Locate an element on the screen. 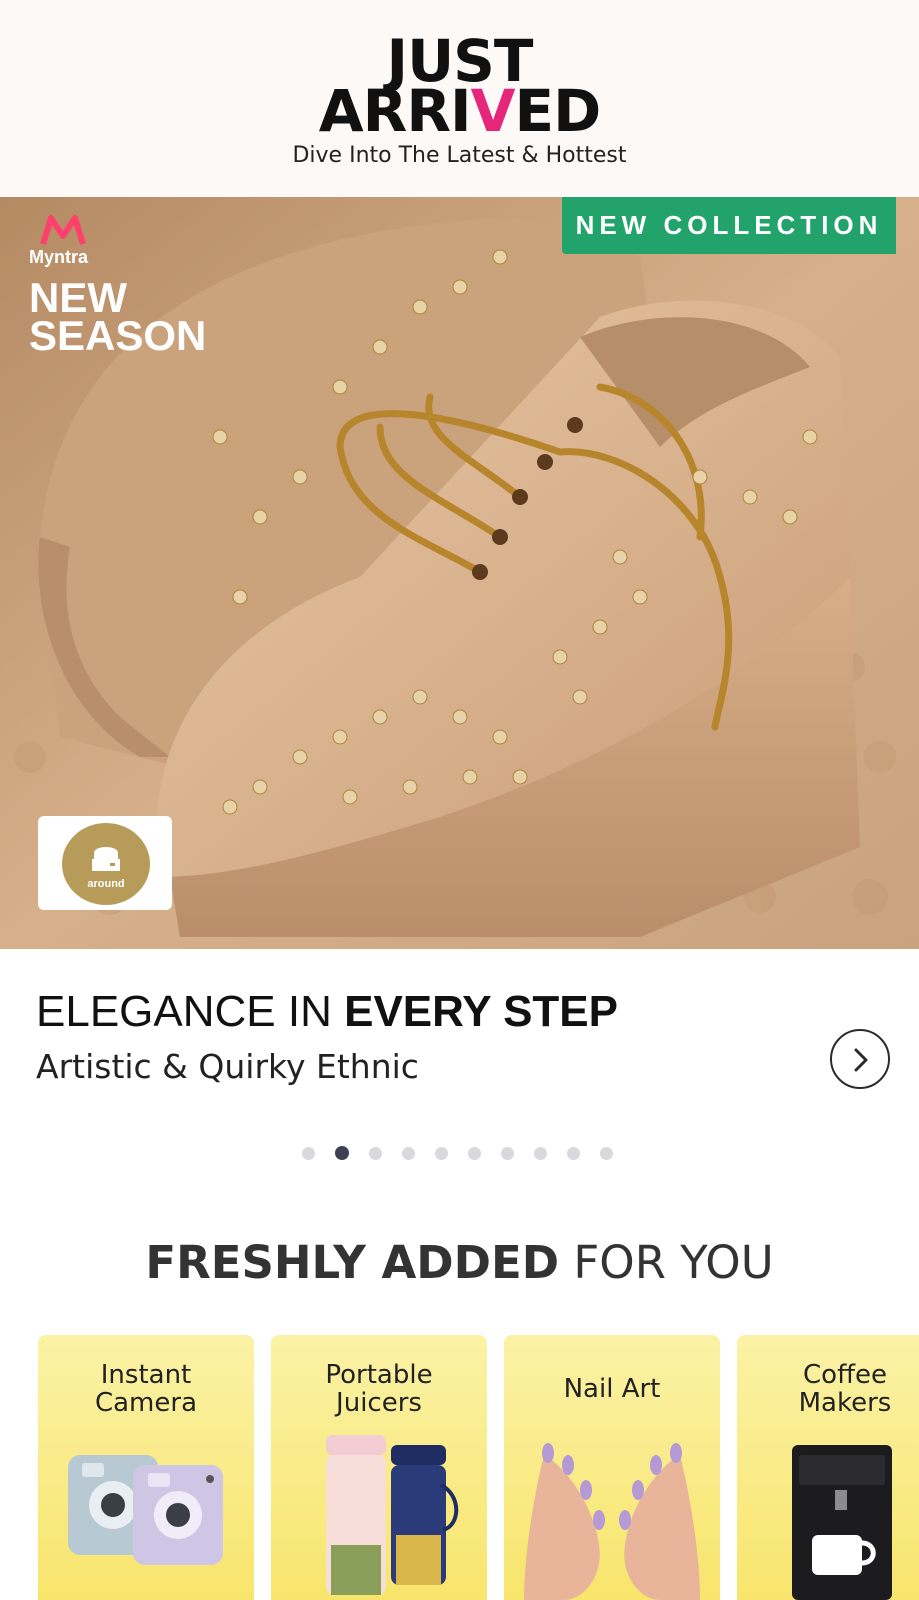 The image size is (919, 1600). carousel-dots is located at coordinates (457, 1153).